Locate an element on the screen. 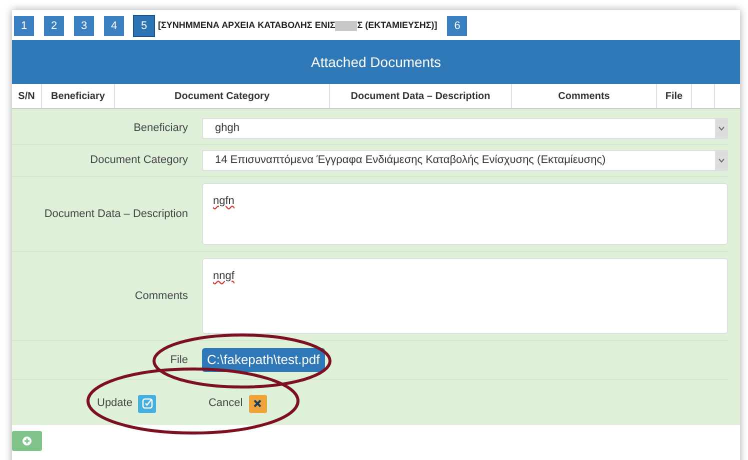 This screenshot has height=460, width=748. step-title: Σ (ΕΚΤΑΜΙΕΥΣΗΣ)] is located at coordinates (397, 25).